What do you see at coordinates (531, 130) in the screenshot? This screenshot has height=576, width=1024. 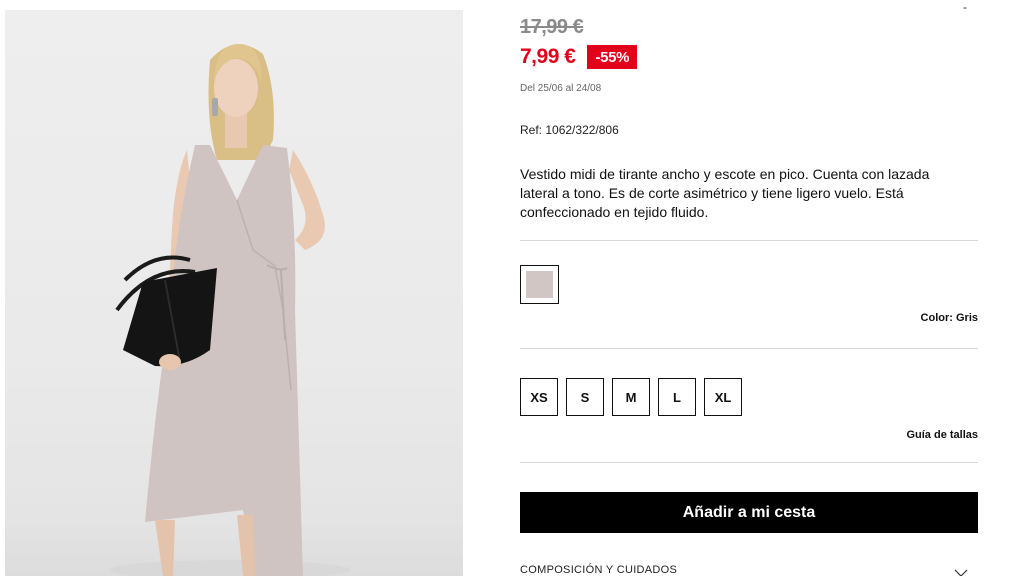 I see `ref-label: Ref:` at bounding box center [531, 130].